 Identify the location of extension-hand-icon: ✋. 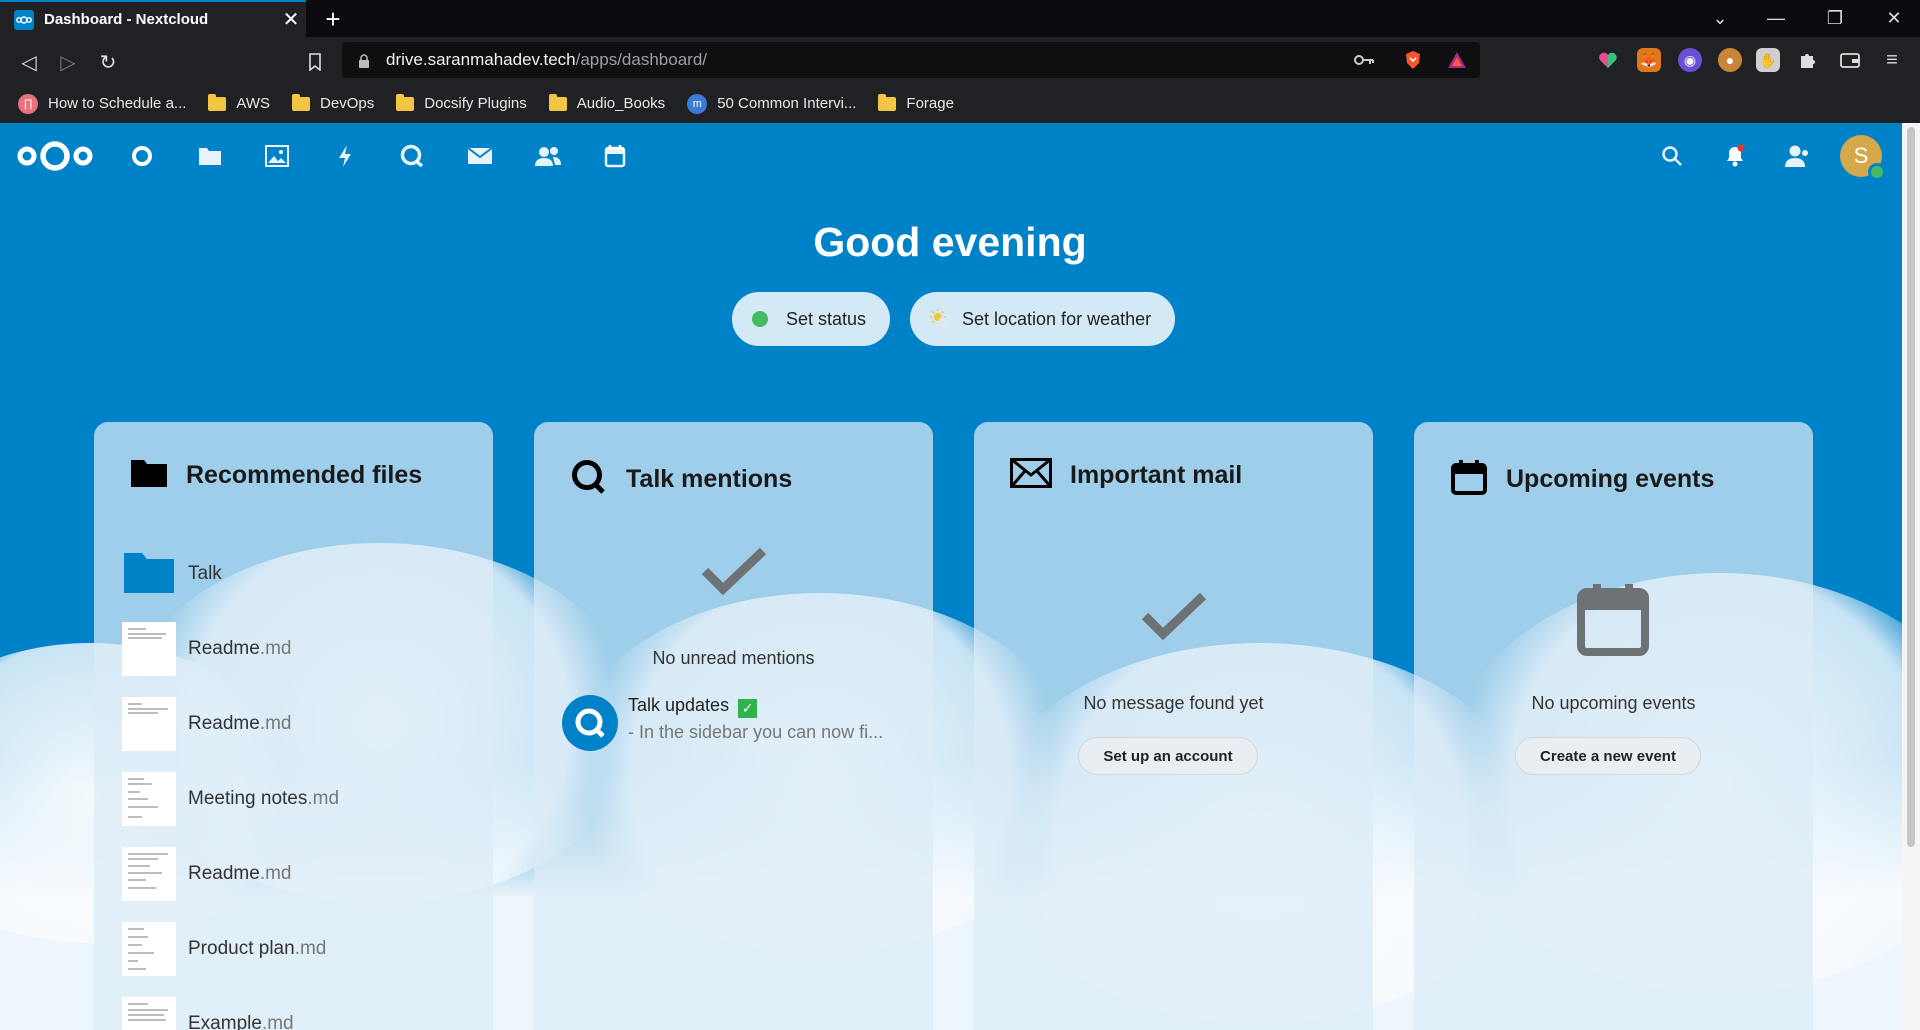
(1768, 60).